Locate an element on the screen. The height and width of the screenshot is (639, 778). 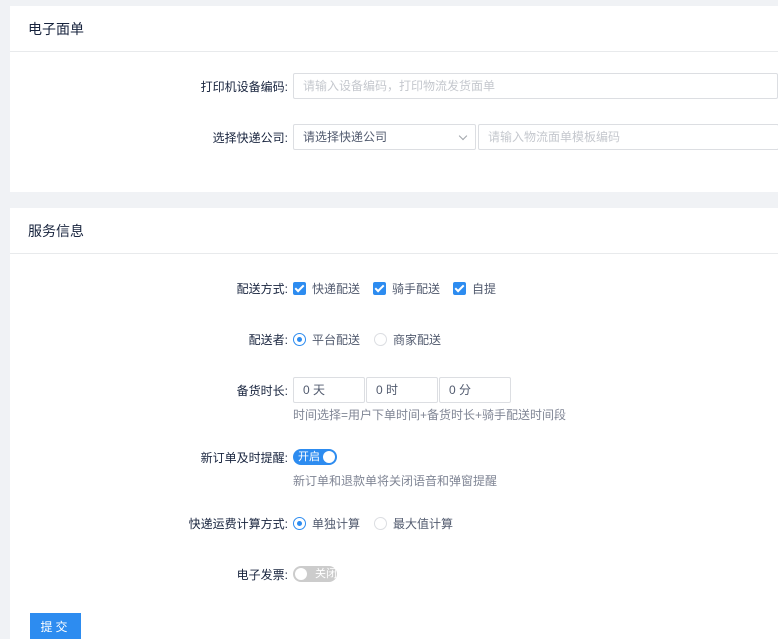
card-title: 电子面单 is located at coordinates (394, 29).